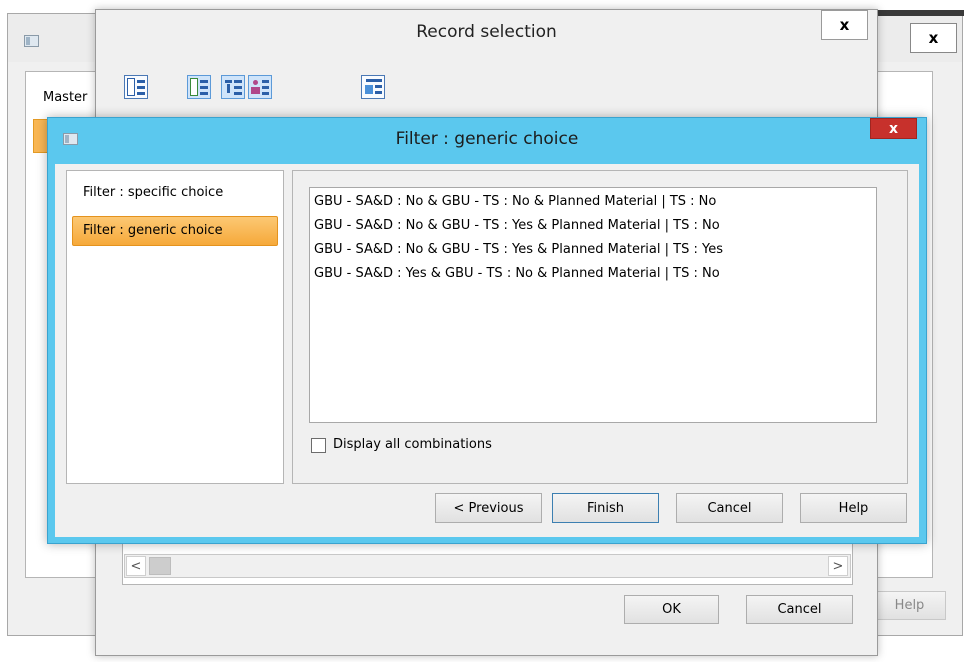  I want to click on record-cancel-button: Cancel, so click(799, 609).